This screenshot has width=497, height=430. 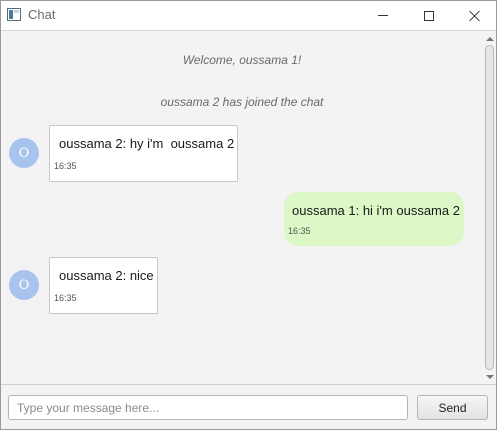 I want to click on message-text: oussama 1: hi i'm oussama 2, so click(x=376, y=210).